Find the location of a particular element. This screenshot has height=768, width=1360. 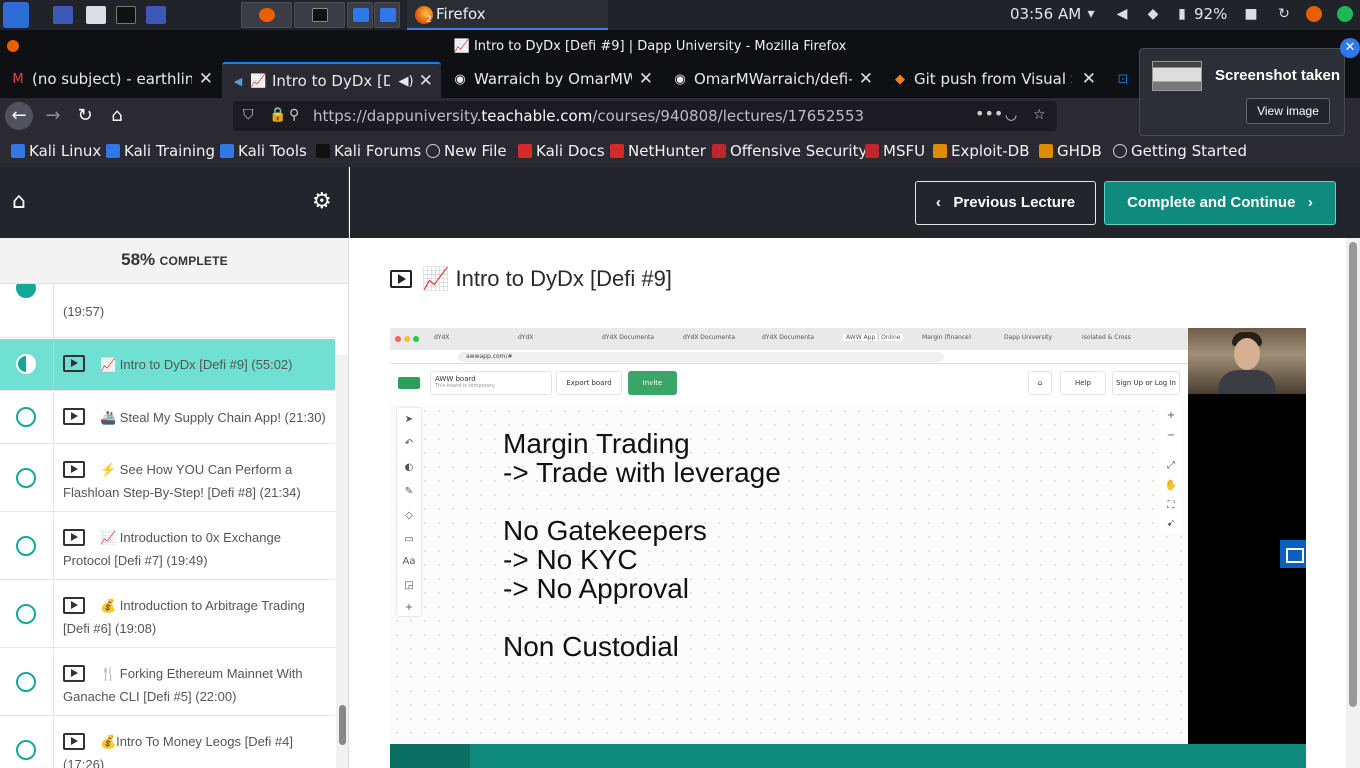

battery-icon: ▮ is located at coordinates (1182, 14).